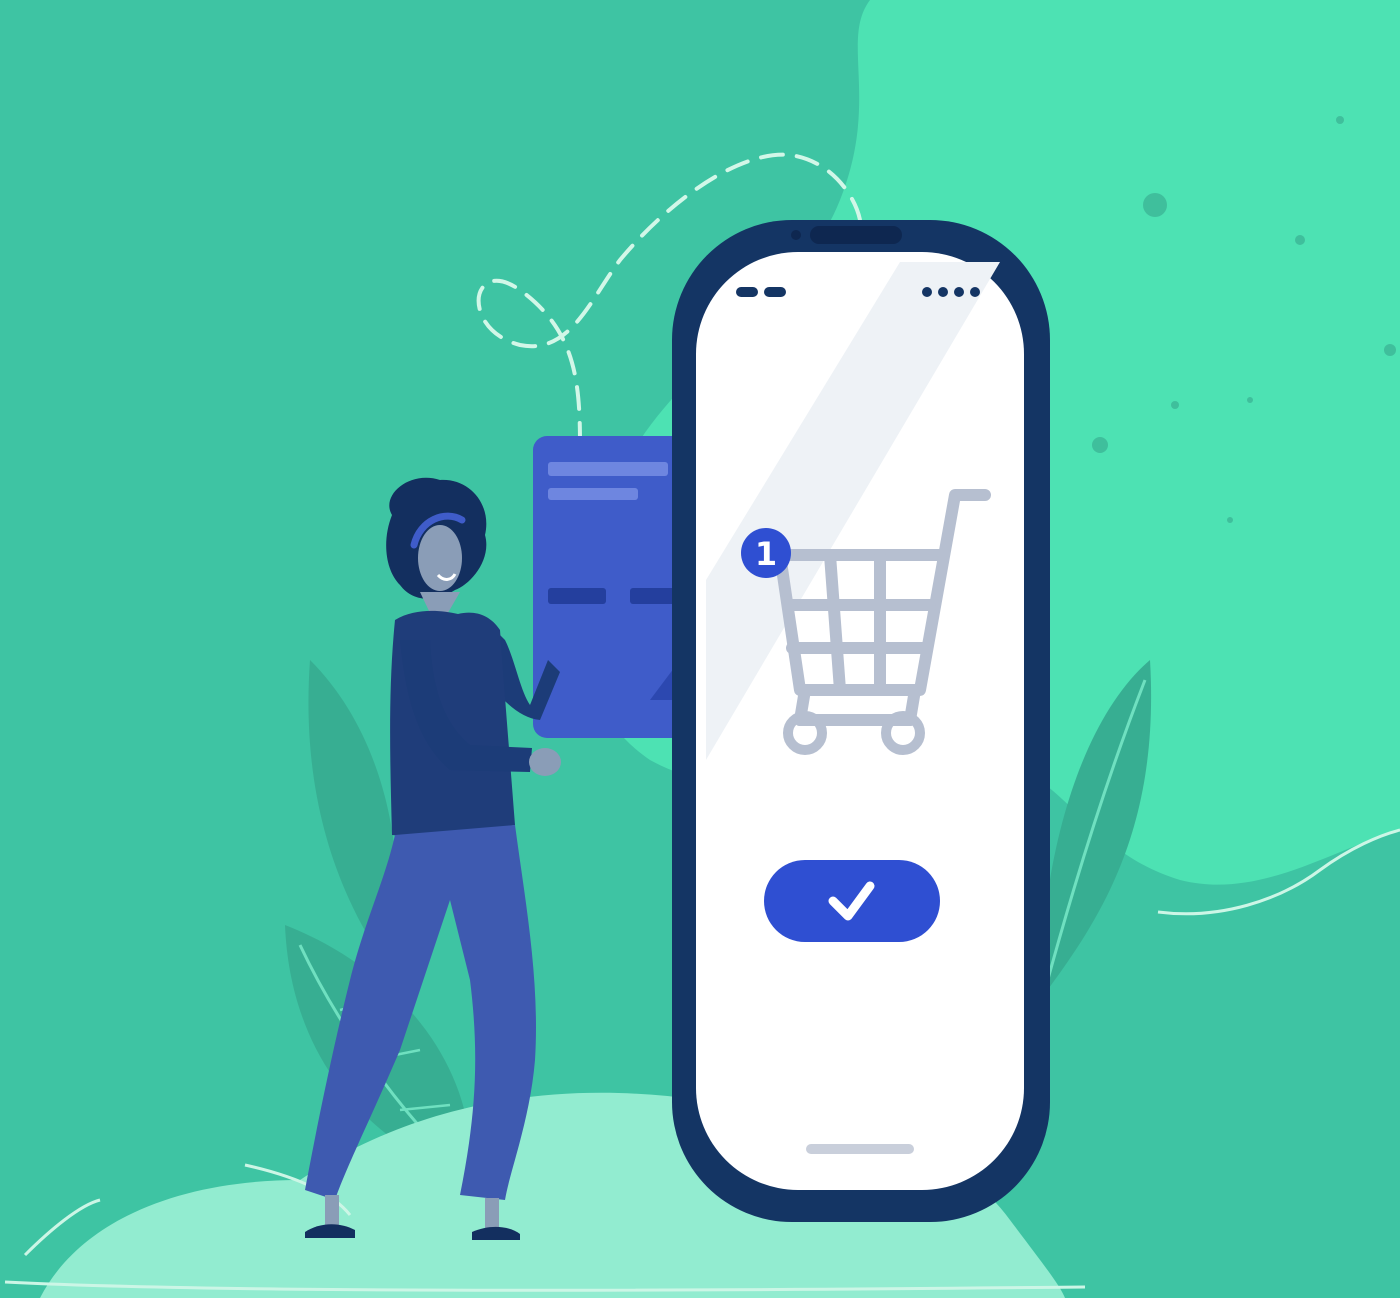 Image resolution: width=1400 pixels, height=1298 pixels. I want to click on cart-count-badge: 1, so click(766, 553).